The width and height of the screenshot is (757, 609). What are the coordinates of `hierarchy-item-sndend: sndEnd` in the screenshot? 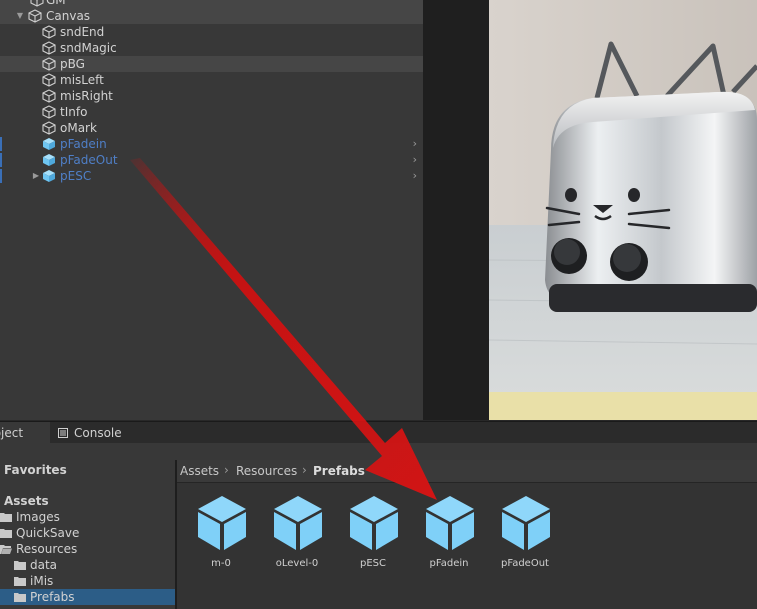 It's located at (211, 32).